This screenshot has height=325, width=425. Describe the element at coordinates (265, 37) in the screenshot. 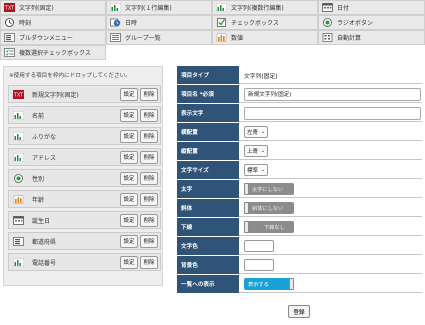

I see `palette-number: 数値` at that location.